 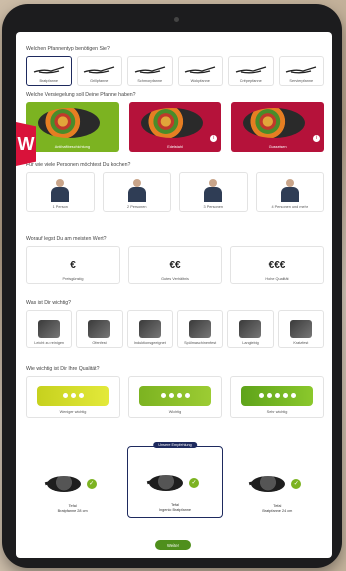 What do you see at coordinates (200, 80) in the screenshot?
I see `pan-type-label: Wokpfanne` at bounding box center [200, 80].